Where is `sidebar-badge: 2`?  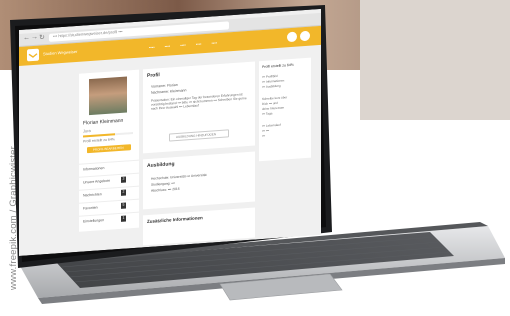
sidebar-badge: 2 is located at coordinates (123, 192).